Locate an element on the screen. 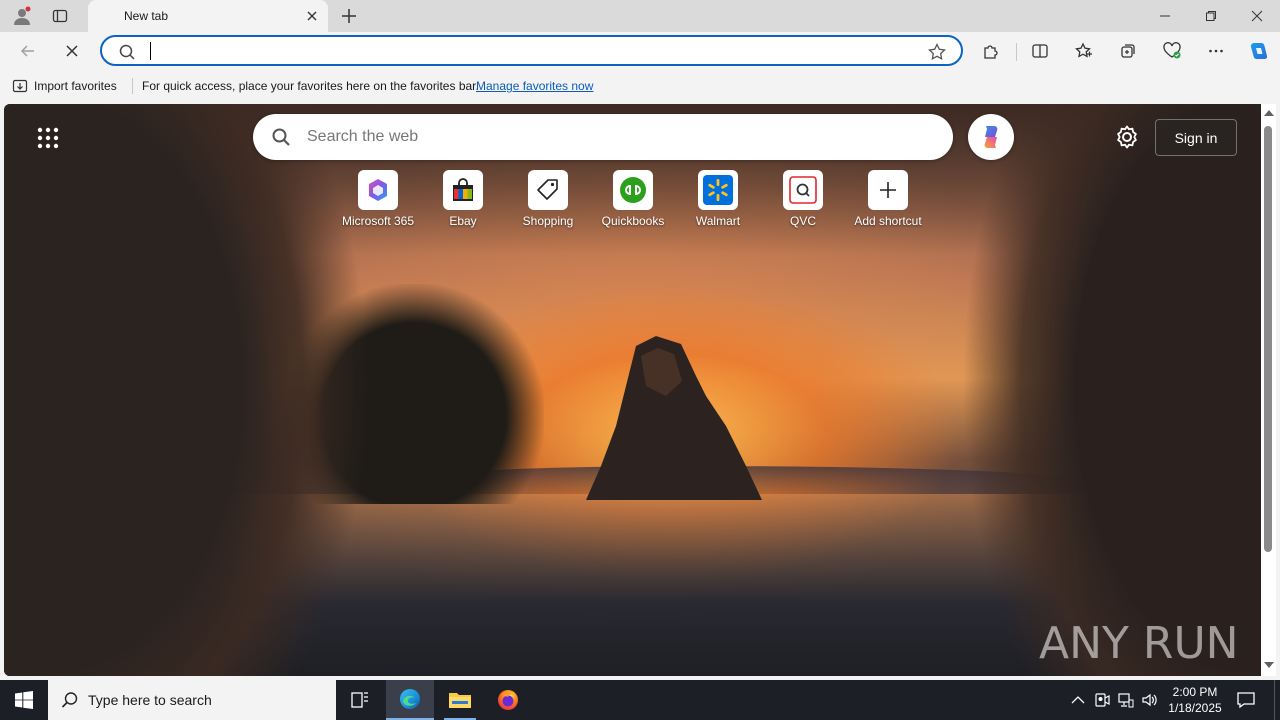 The width and height of the screenshot is (1280, 720). shortcut-shopping: Shopping is located at coordinates (548, 202).